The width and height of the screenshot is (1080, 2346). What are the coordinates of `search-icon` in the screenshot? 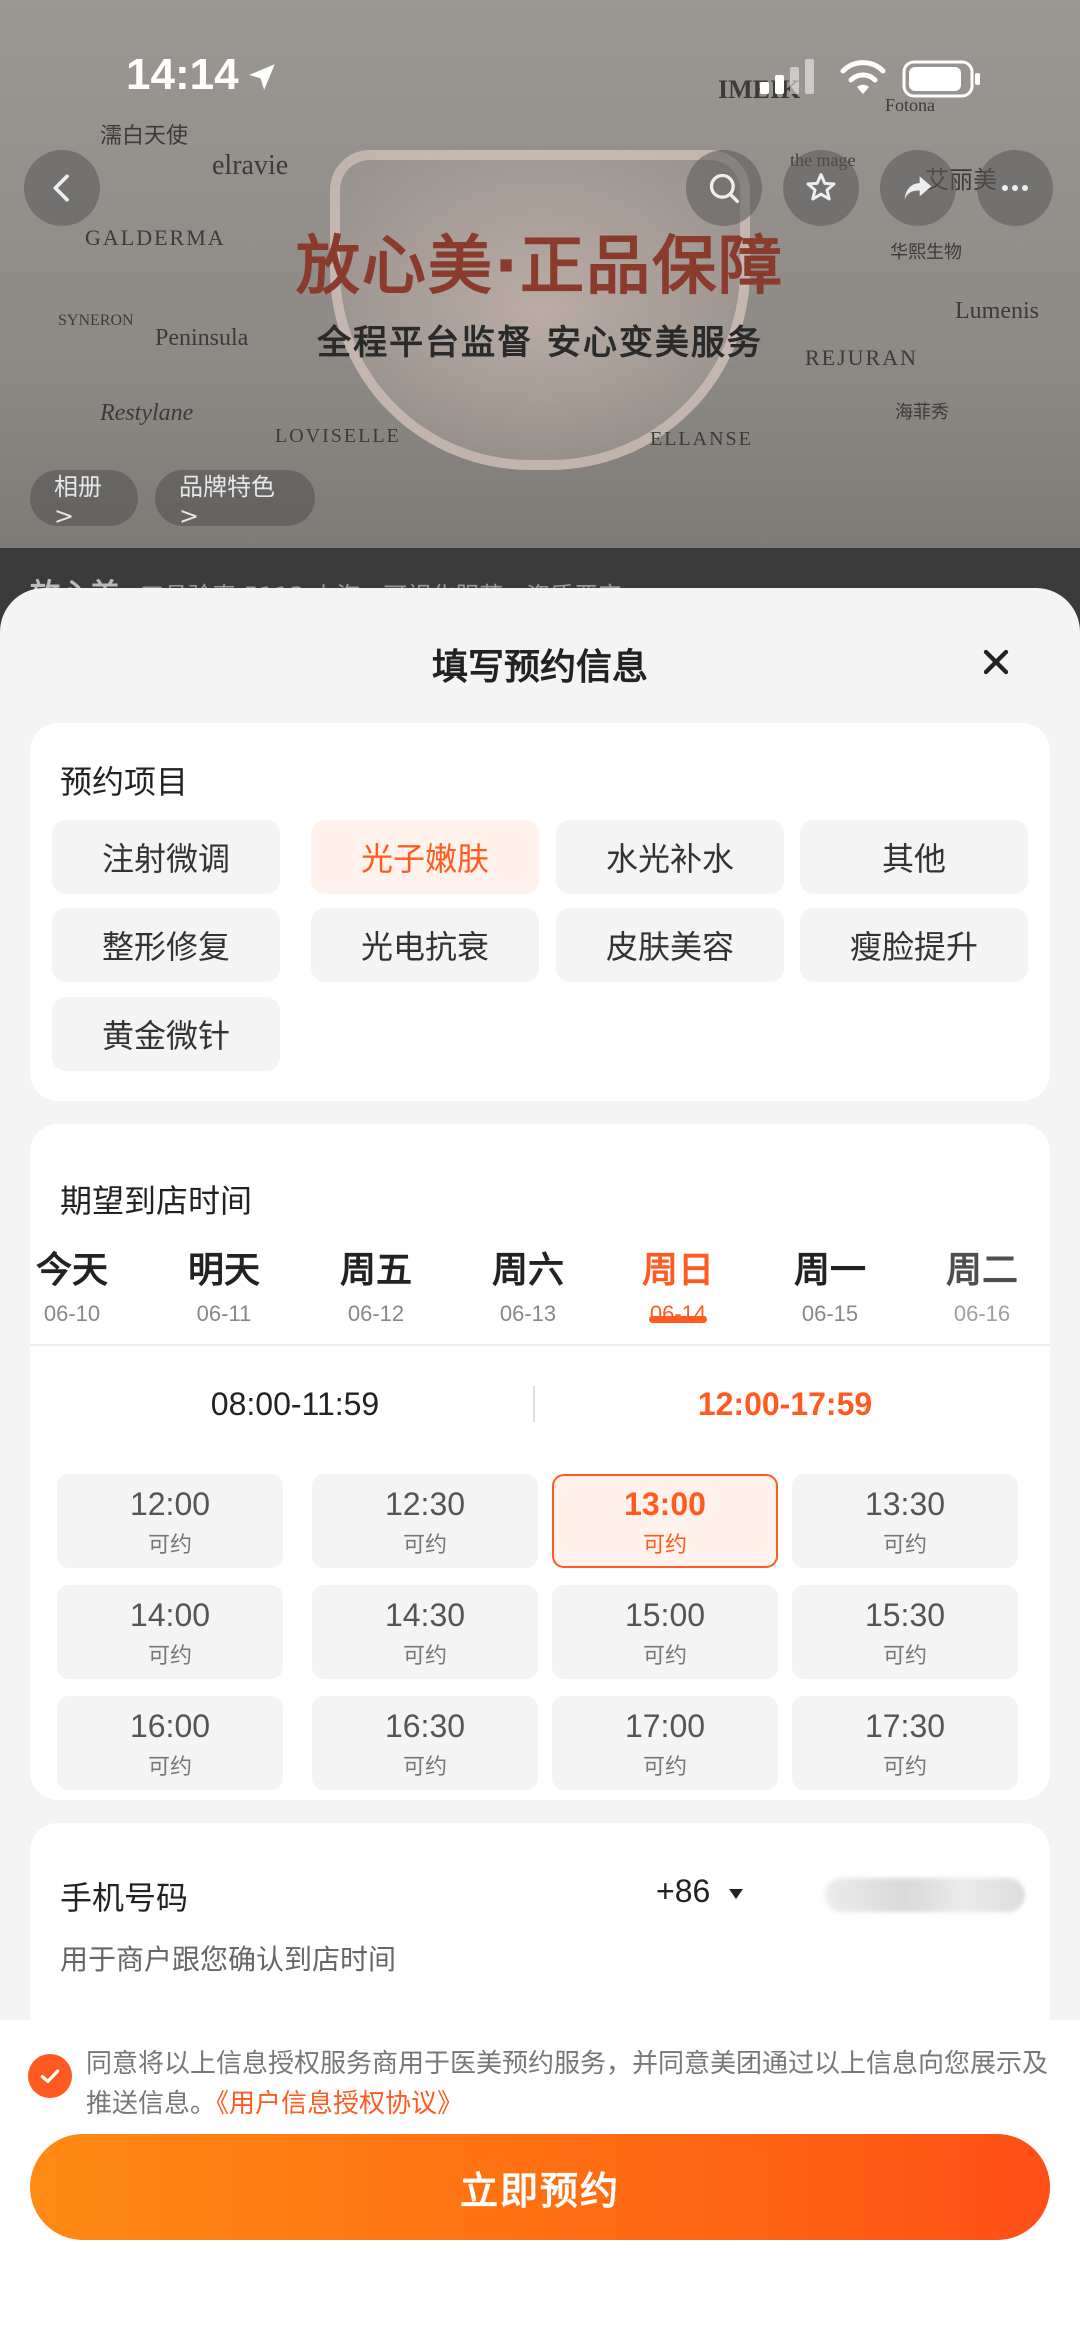 It's located at (724, 188).